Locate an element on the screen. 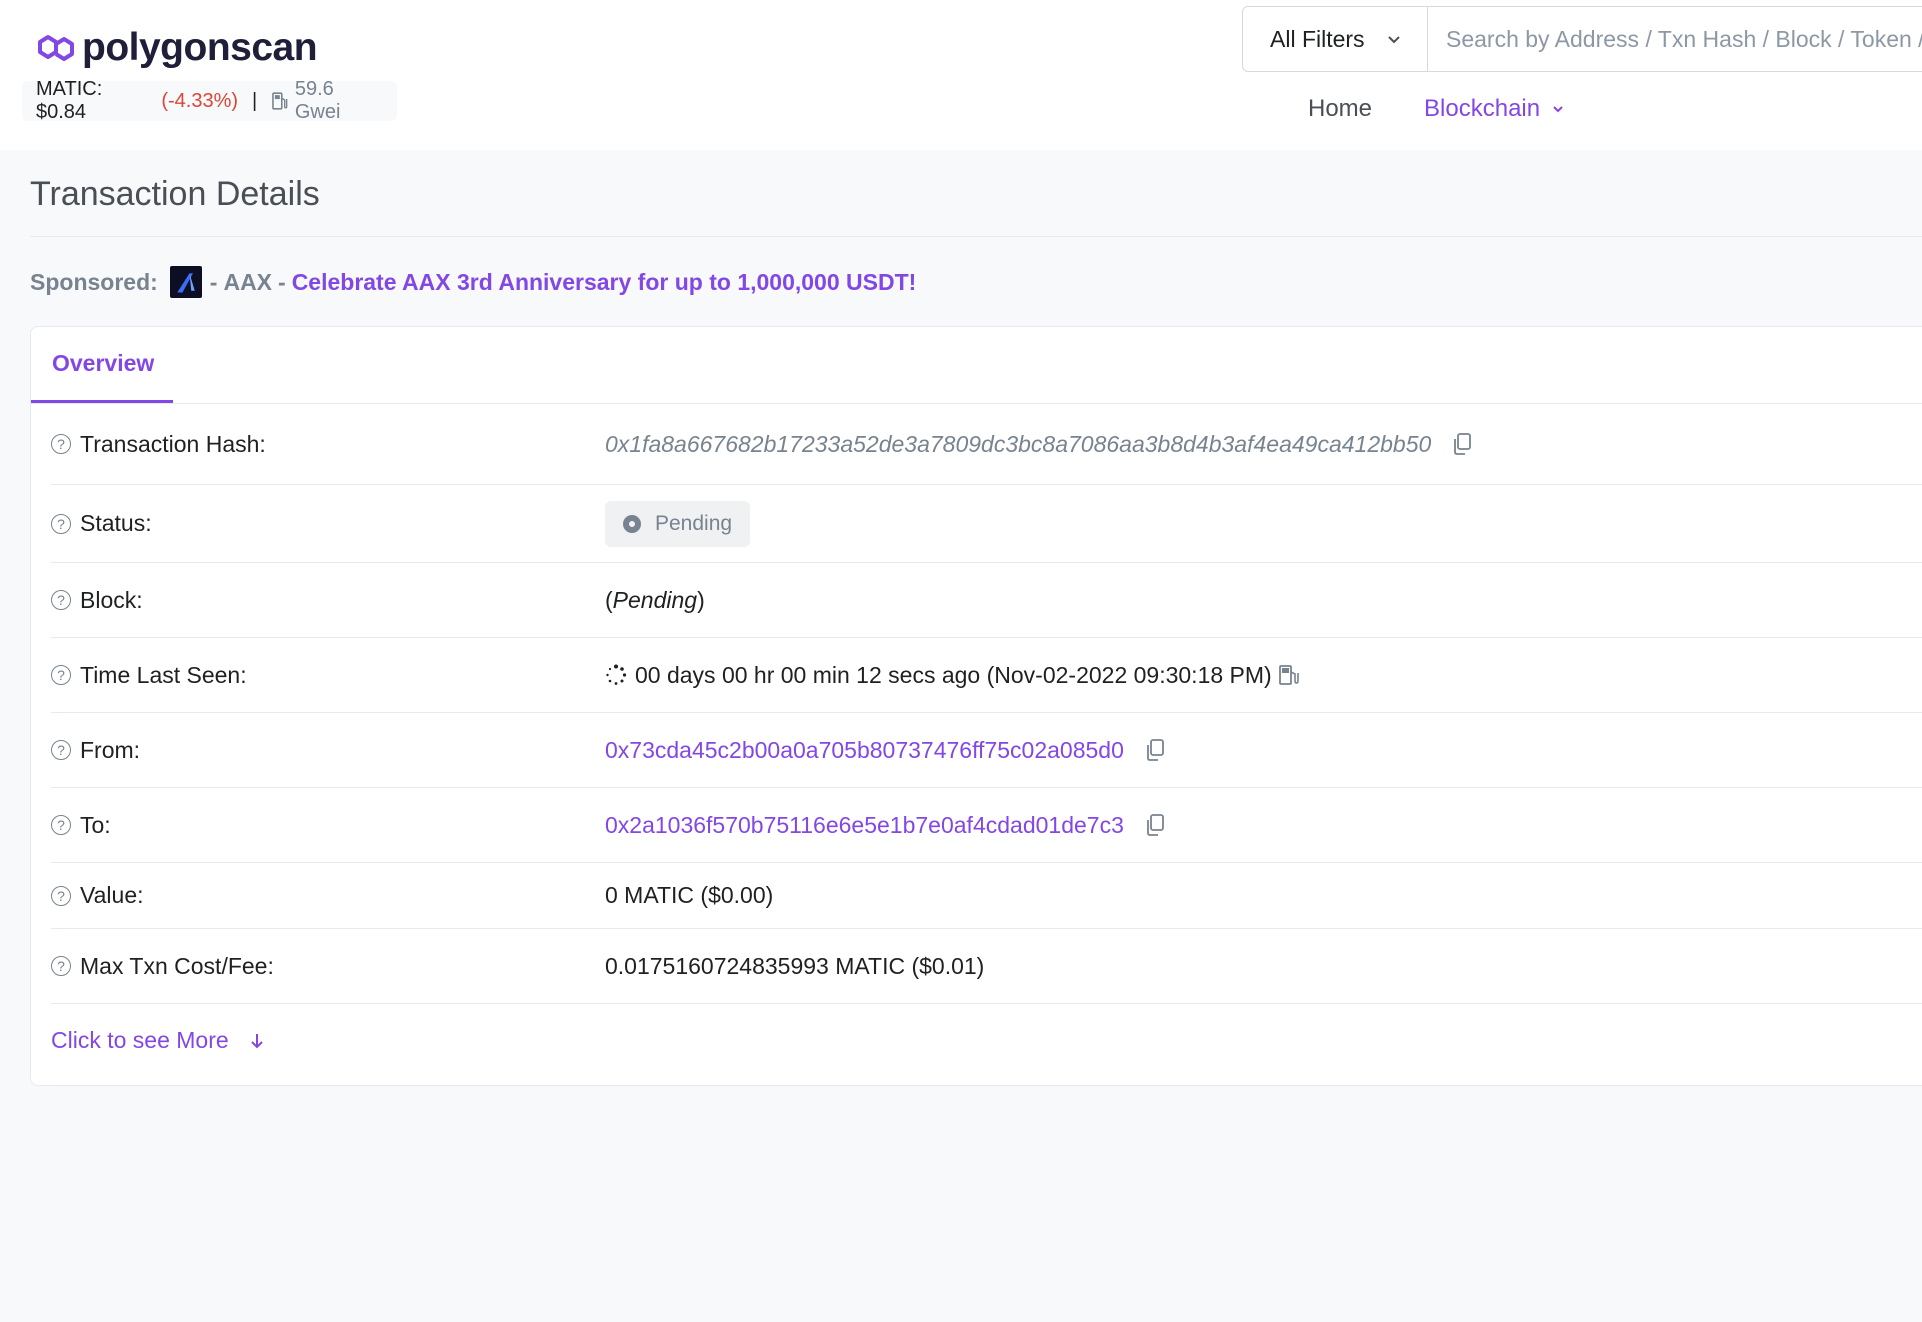 The height and width of the screenshot is (1322, 1922). row-label: ? Max Txn Cost/Fee: is located at coordinates (328, 966).